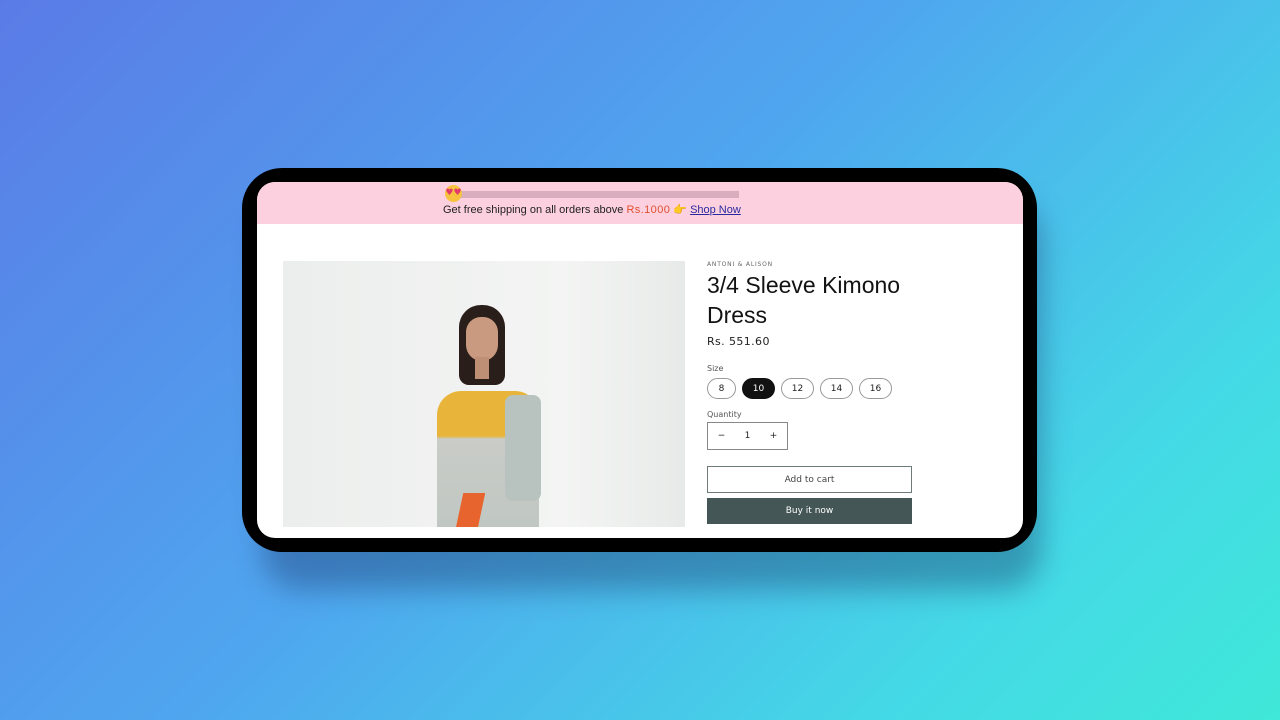 The width and height of the screenshot is (1280, 720). Describe the element at coordinates (836, 388) in the screenshot. I see `size-option-14: 14` at that location.